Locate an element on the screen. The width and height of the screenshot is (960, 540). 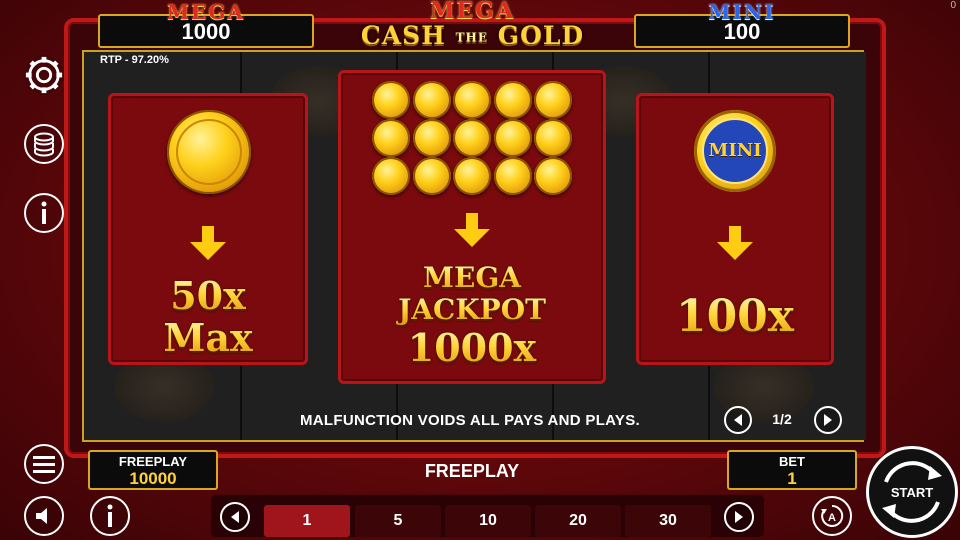
svg-text: A is located at coordinates (832, 518).